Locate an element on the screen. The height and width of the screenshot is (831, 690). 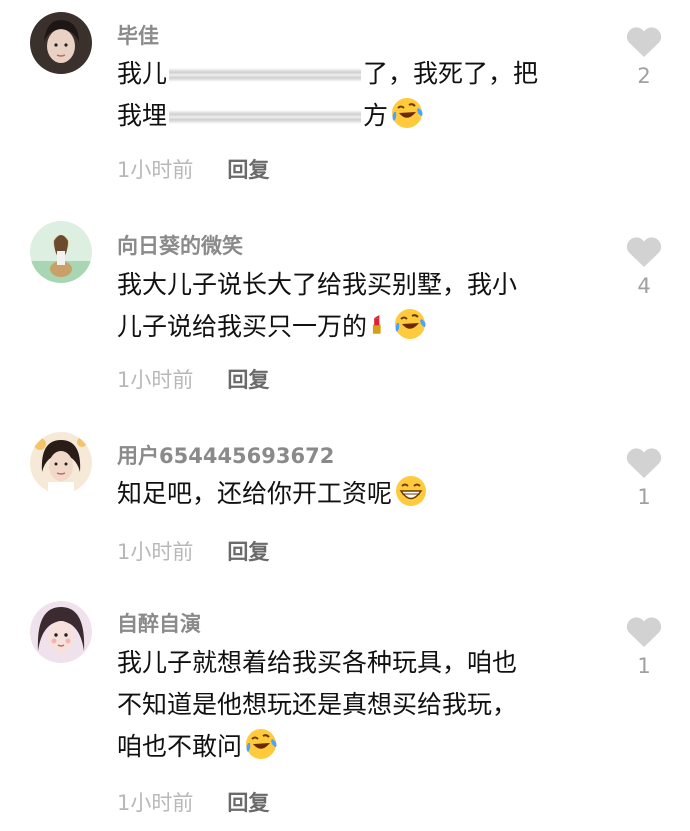
like-count: 4 is located at coordinates (644, 286).